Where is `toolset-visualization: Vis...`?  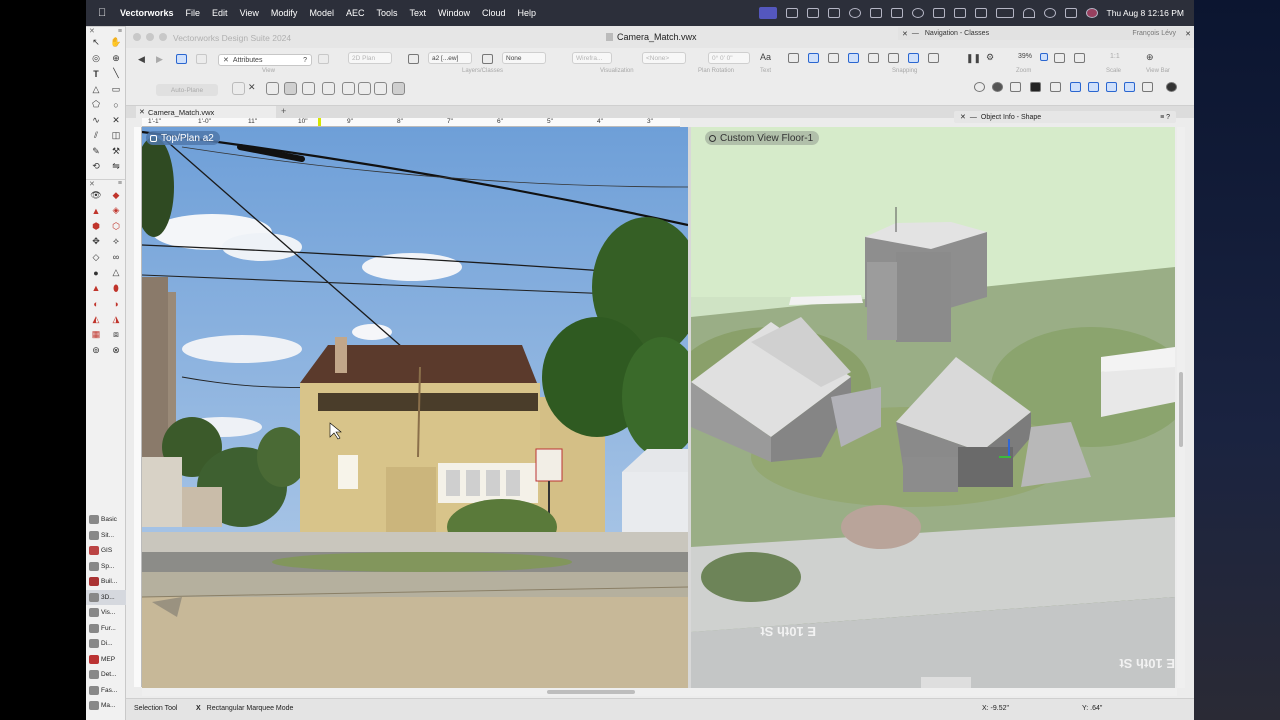 toolset-visualization: Vis... is located at coordinates (106, 613).